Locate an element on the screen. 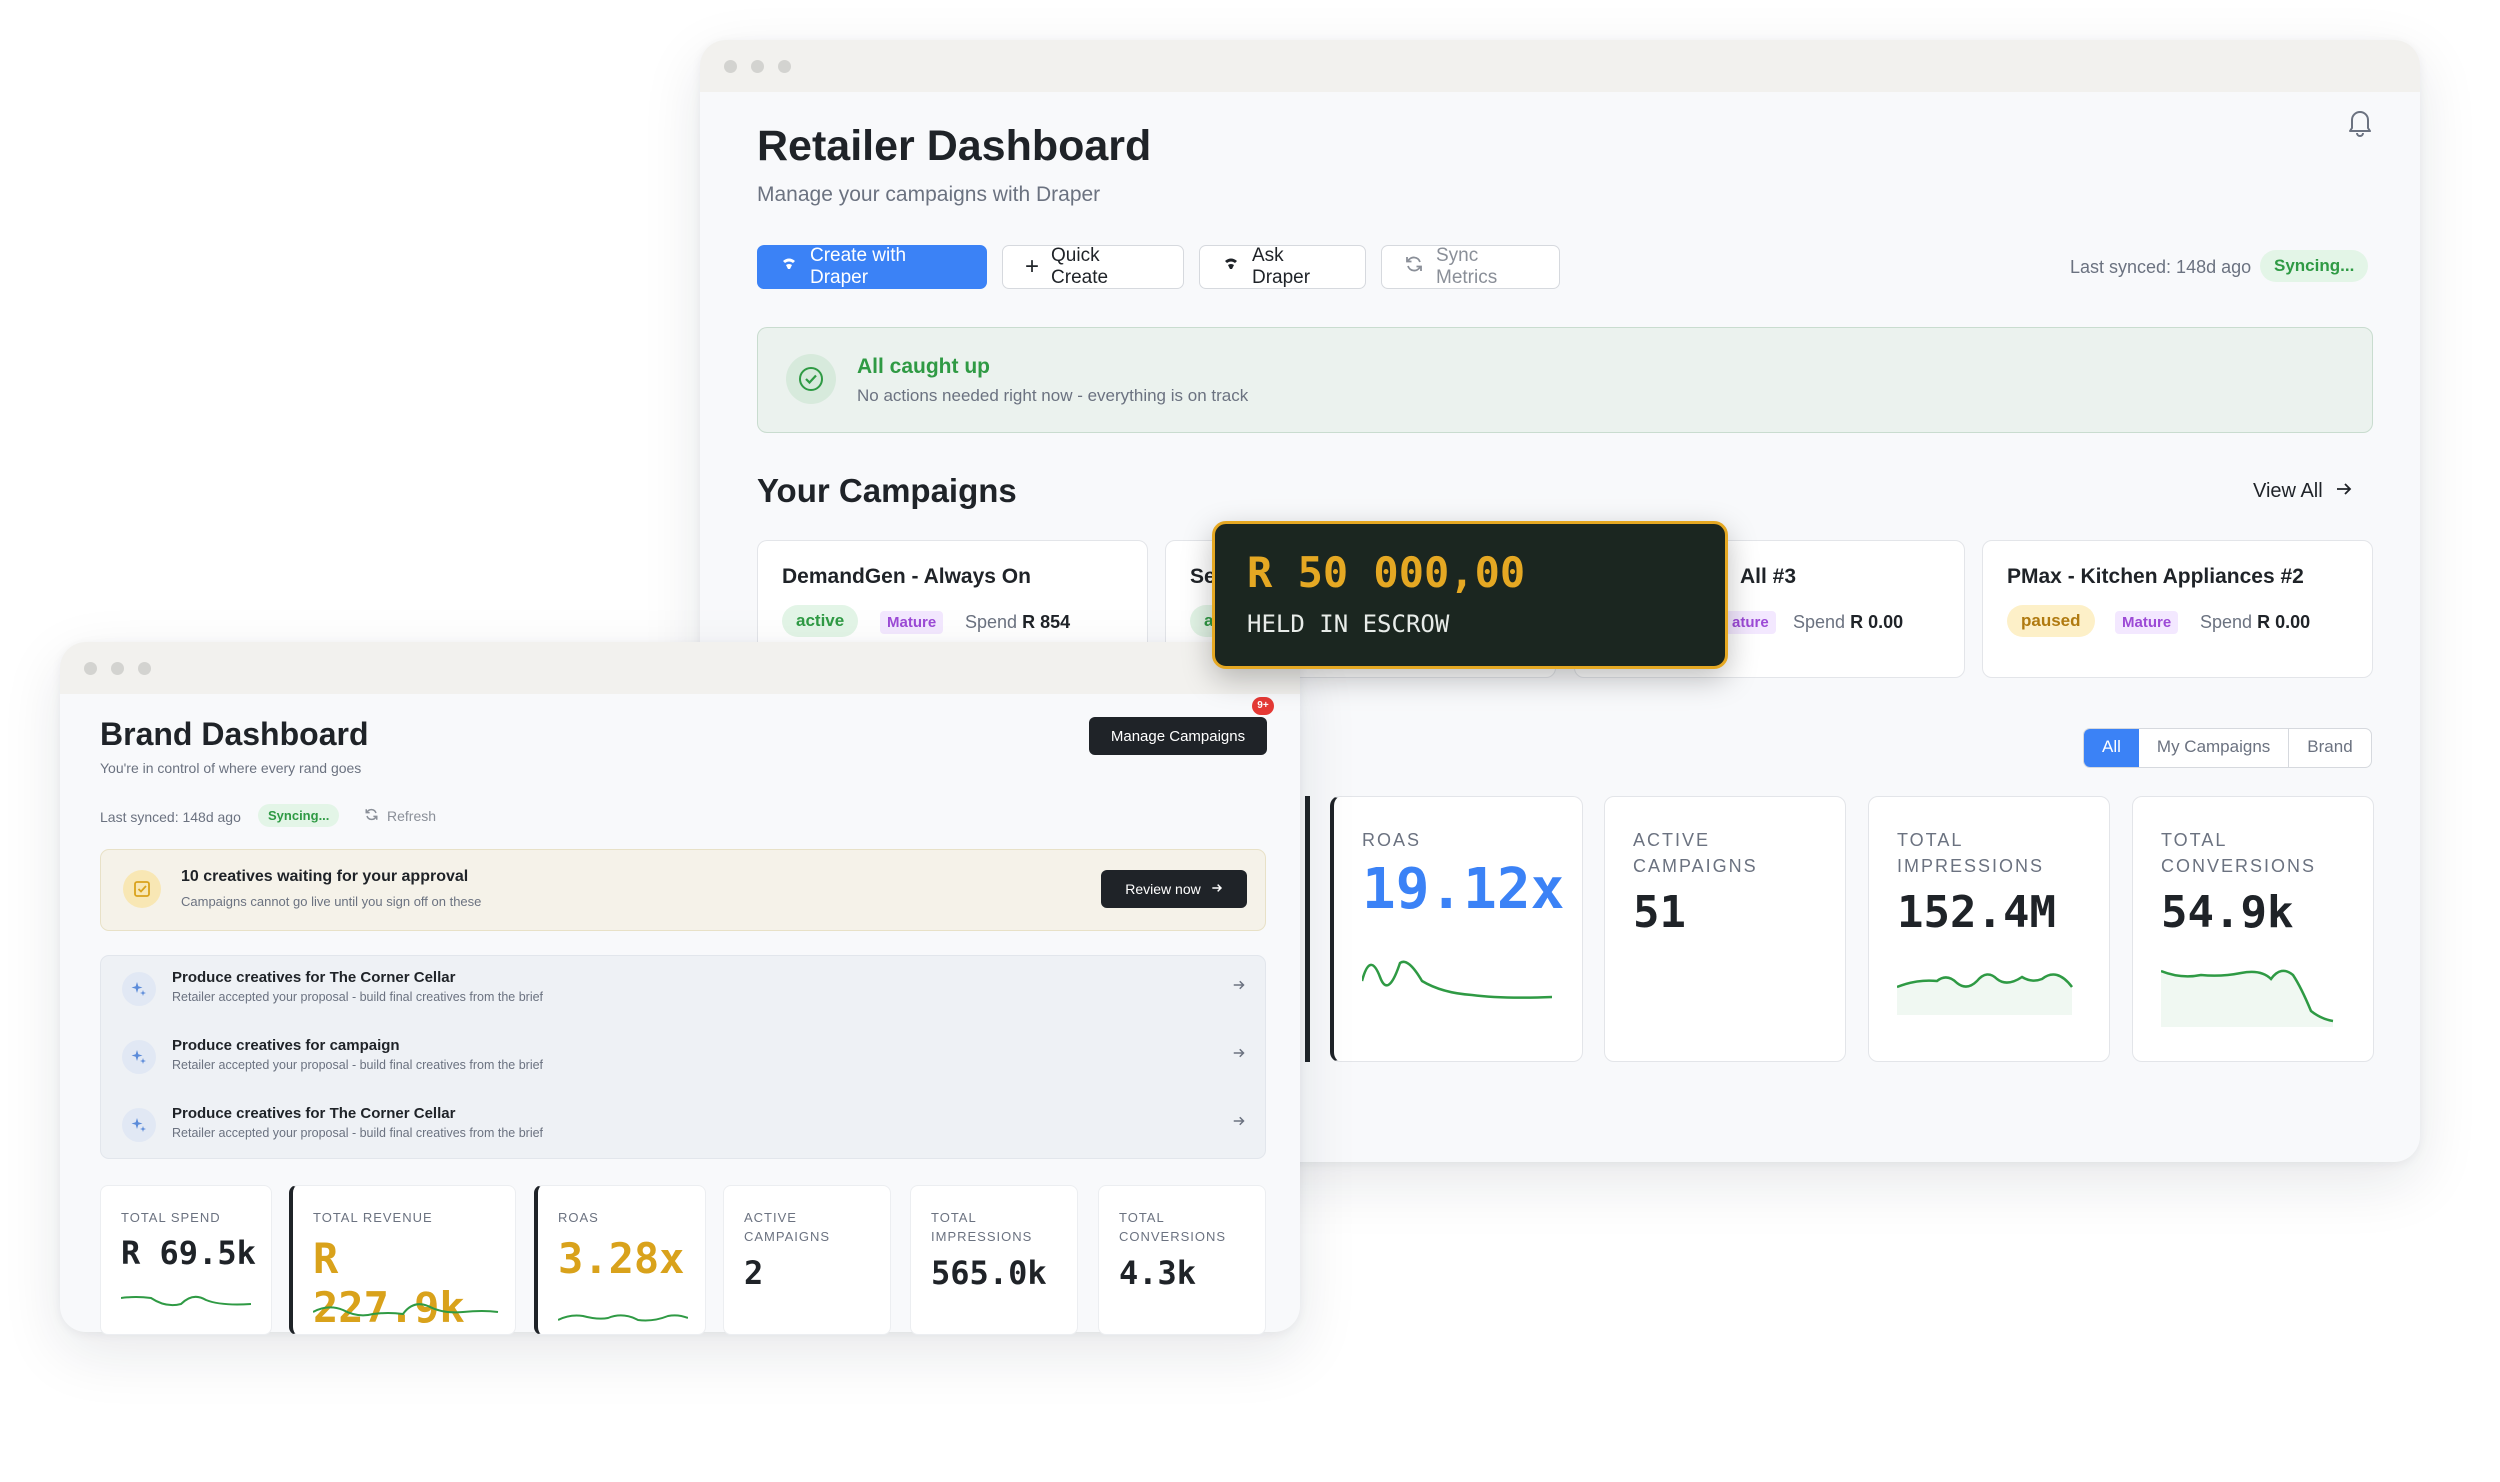  stat-value: 565.0k is located at coordinates (989, 1273).